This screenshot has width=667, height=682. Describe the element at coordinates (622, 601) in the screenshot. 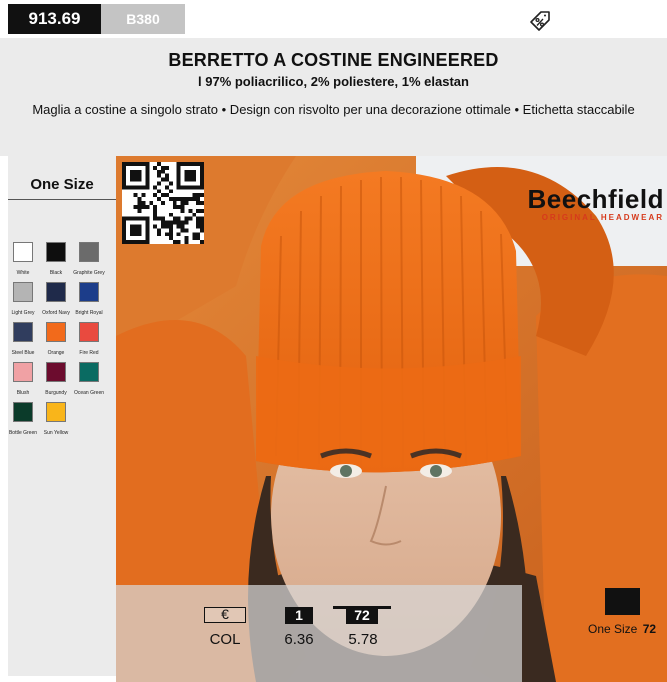

I see `carton-box-icon` at that location.